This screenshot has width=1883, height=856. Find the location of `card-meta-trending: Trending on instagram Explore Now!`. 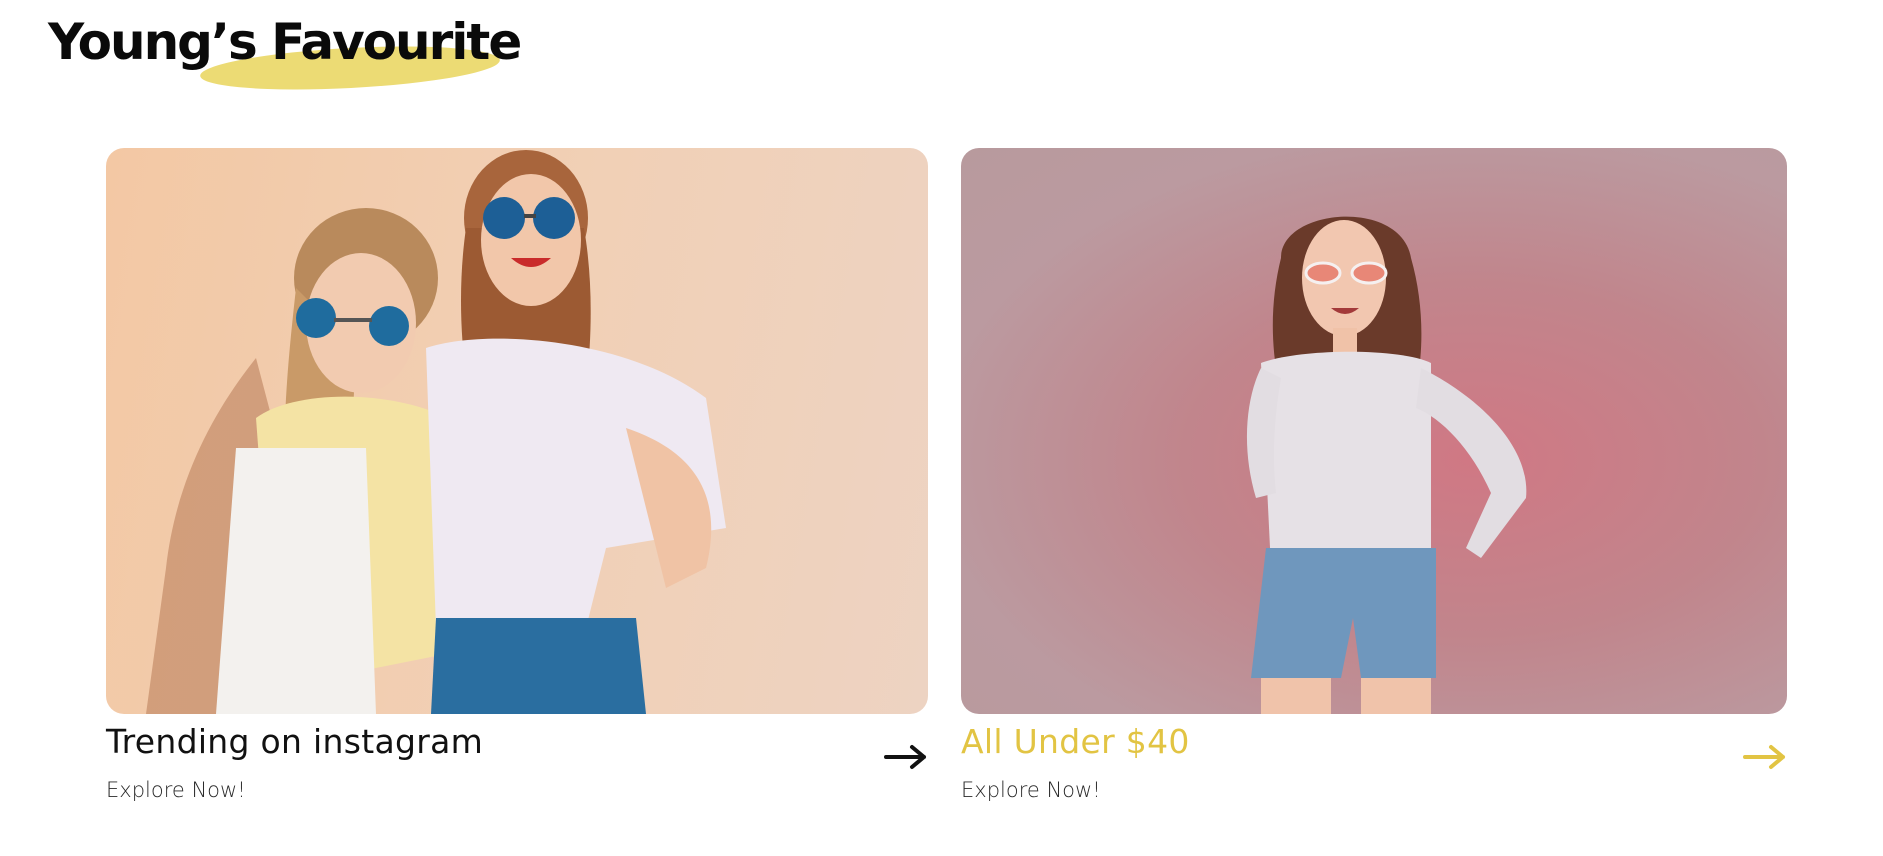

card-meta-trending: Trending on instagram Explore Now! is located at coordinates (517, 764).